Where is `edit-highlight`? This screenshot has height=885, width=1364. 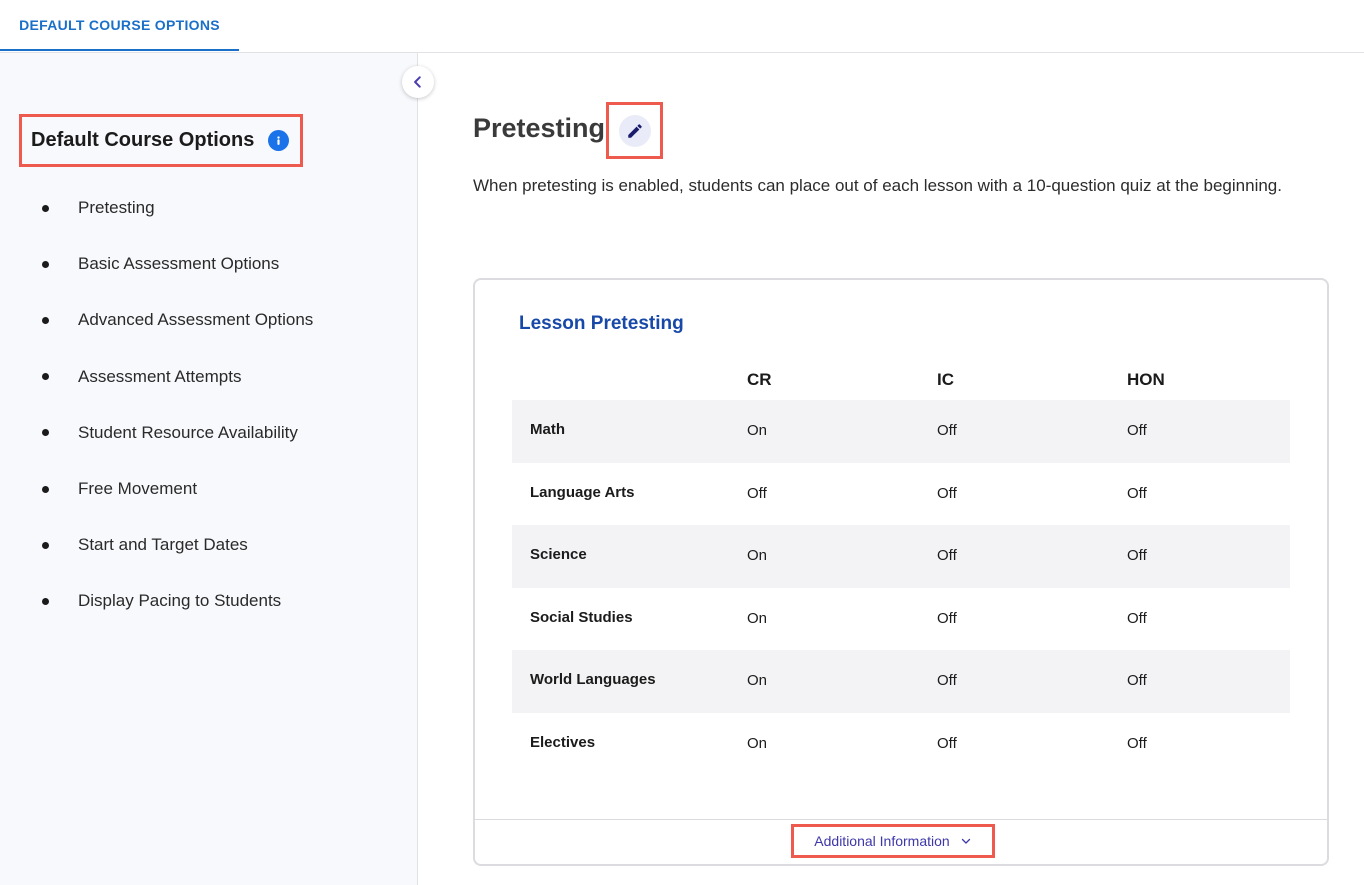 edit-highlight is located at coordinates (634, 130).